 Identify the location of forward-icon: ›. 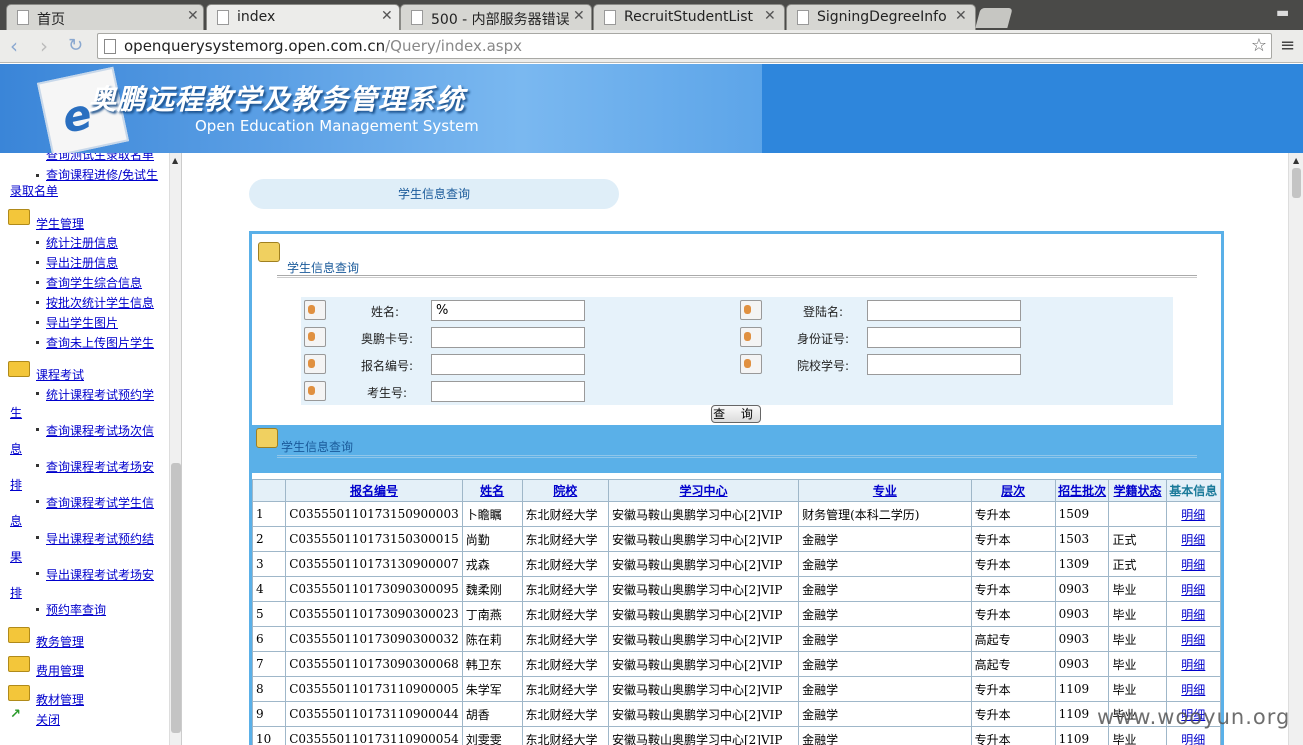
(44, 46).